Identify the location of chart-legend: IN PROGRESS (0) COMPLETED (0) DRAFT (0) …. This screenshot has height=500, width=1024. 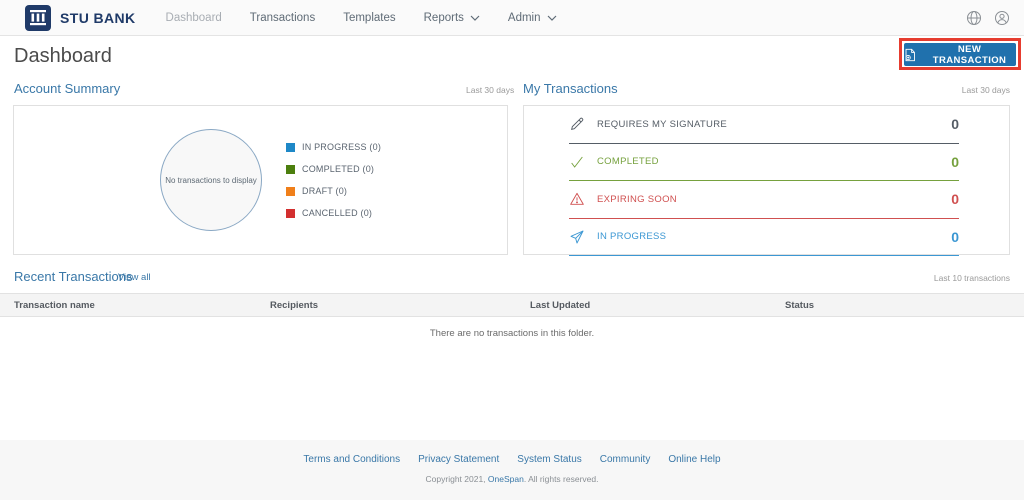
(333, 180).